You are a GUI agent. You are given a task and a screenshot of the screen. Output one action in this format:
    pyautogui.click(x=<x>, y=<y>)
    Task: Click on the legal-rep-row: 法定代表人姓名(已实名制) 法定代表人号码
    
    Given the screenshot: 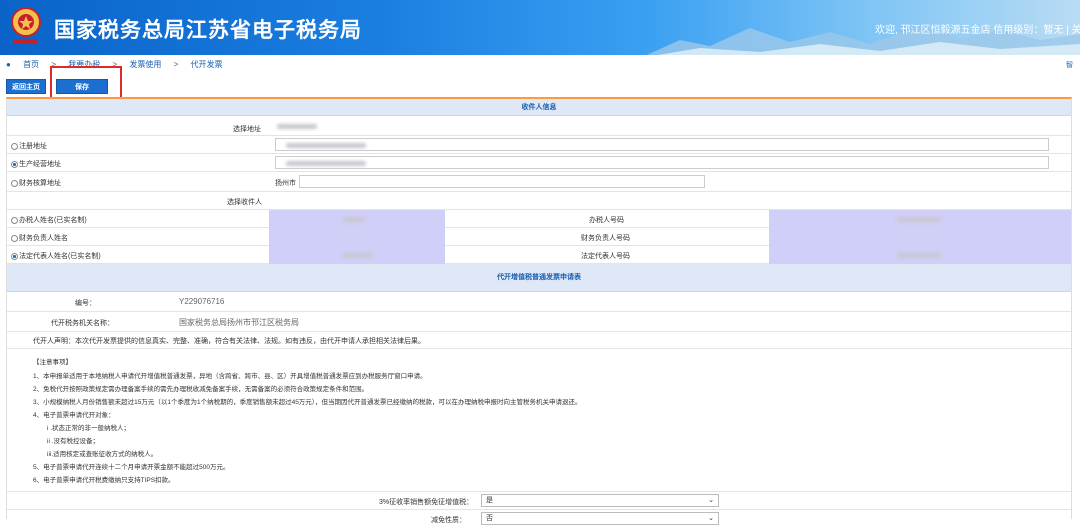 What is the action you would take?
    pyautogui.click(x=539, y=255)
    